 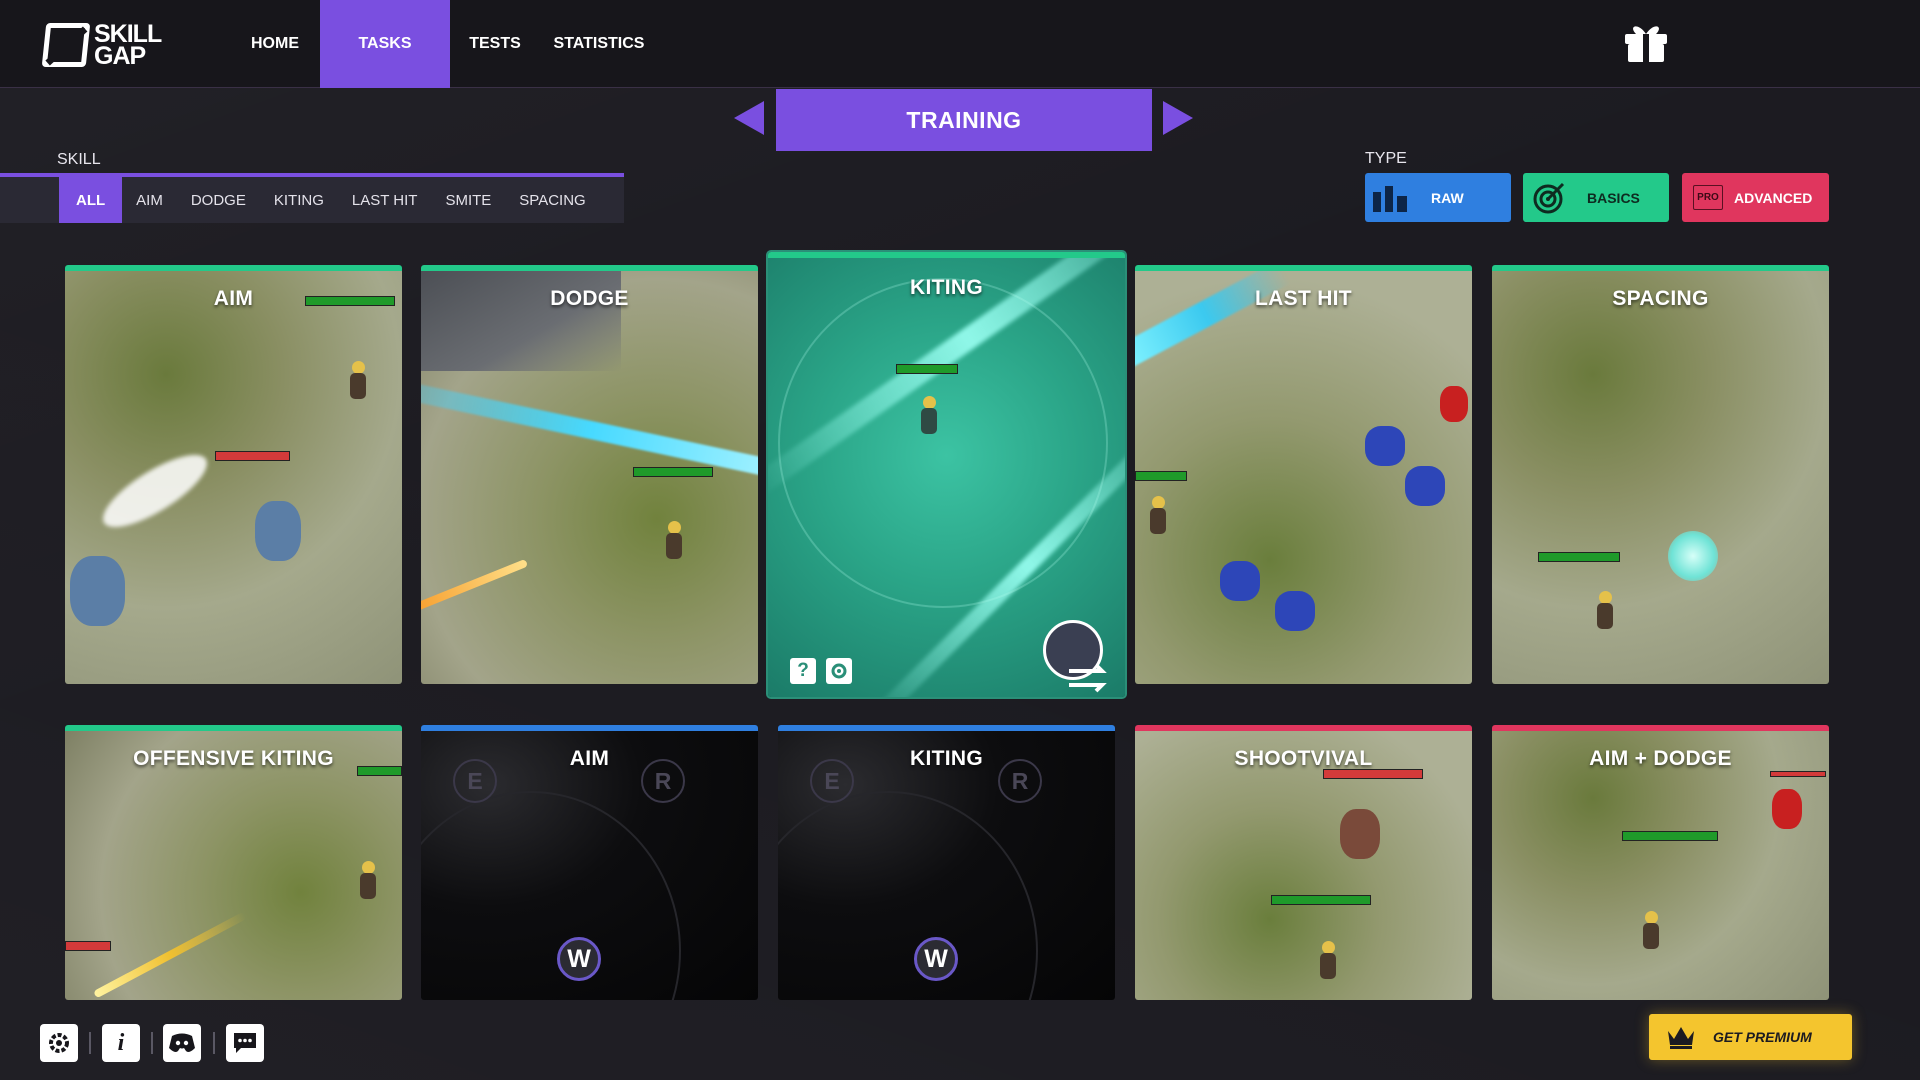 I want to click on skill-filter-label: SKILL, so click(x=79, y=159).